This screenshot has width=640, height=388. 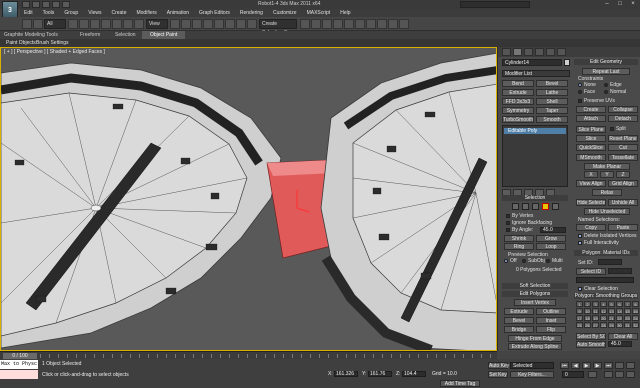 I want to click on by-angle-checkbox, so click(x=508, y=230).